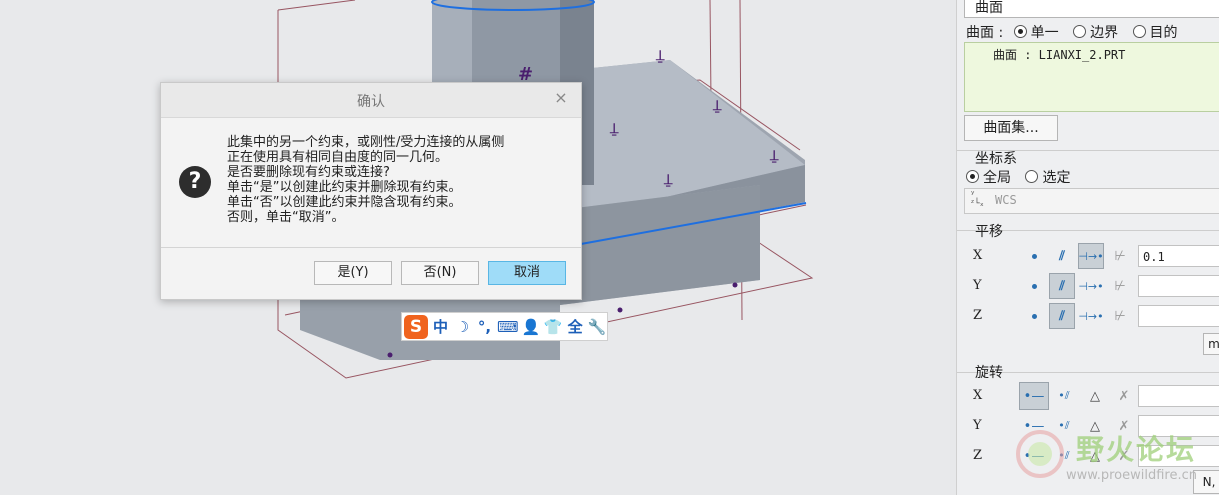  I want to click on dialog-title-bar: 确认 ×, so click(371, 100).